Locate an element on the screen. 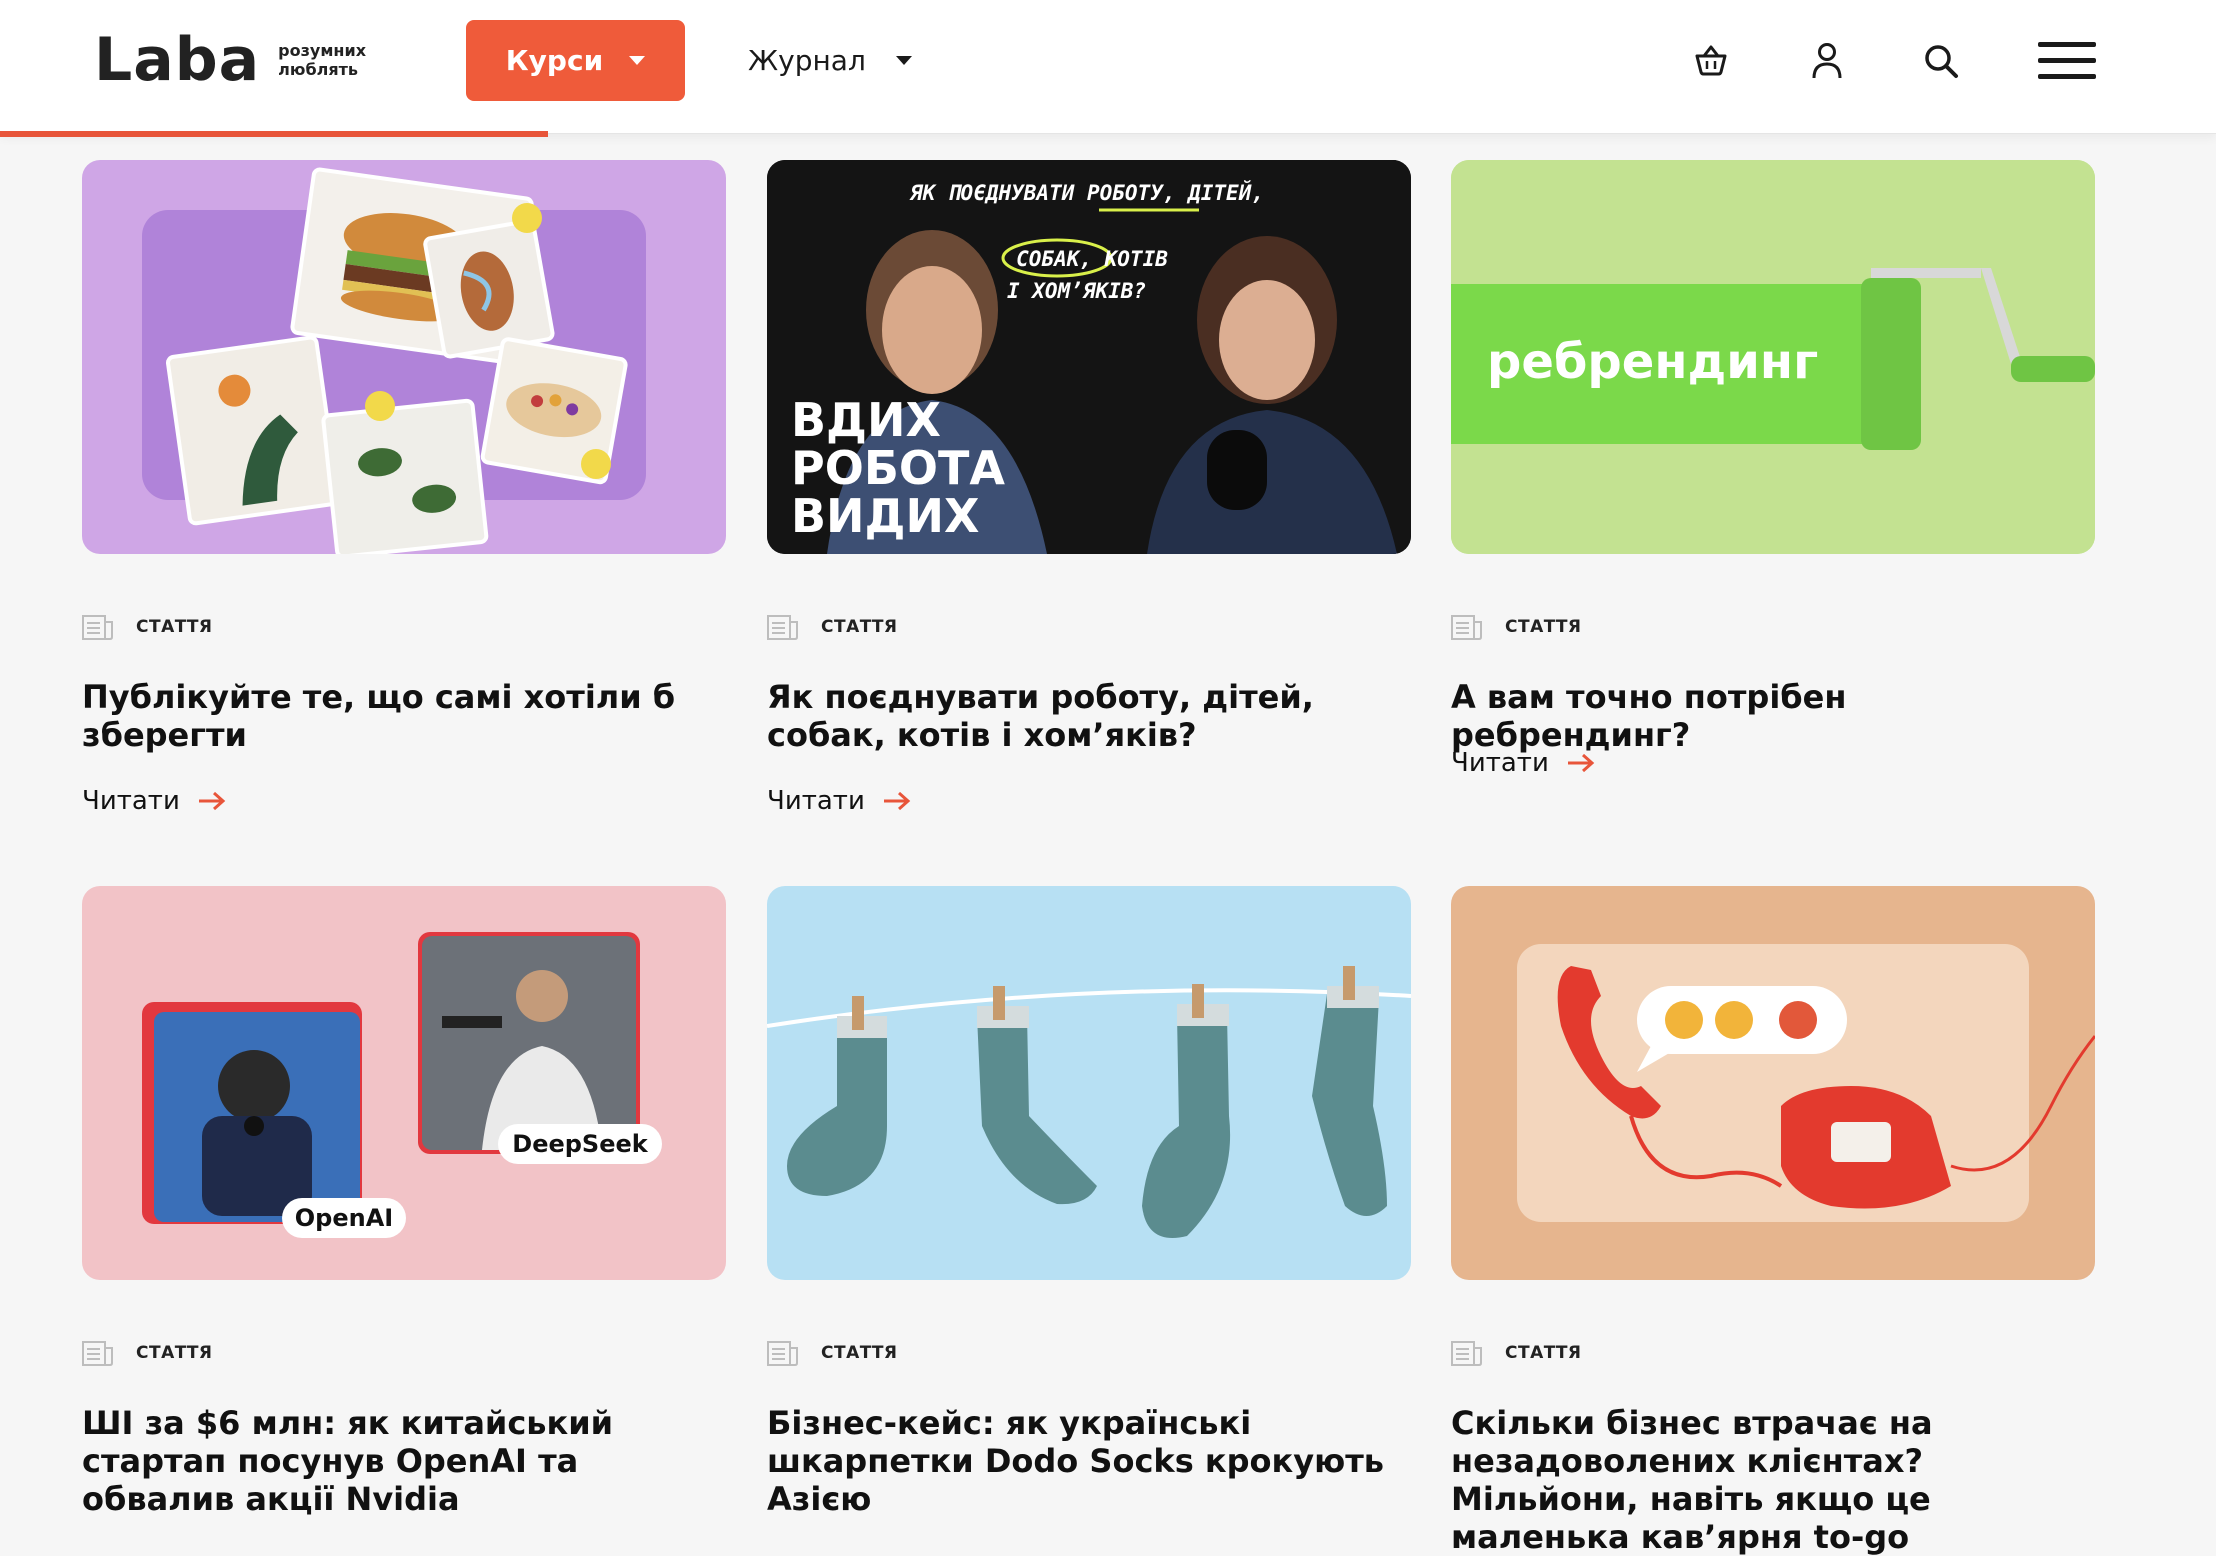 Image resolution: width=2216 pixels, height=1556 pixels. illustration: DeepSeek OpenAI is located at coordinates (402, 1085).